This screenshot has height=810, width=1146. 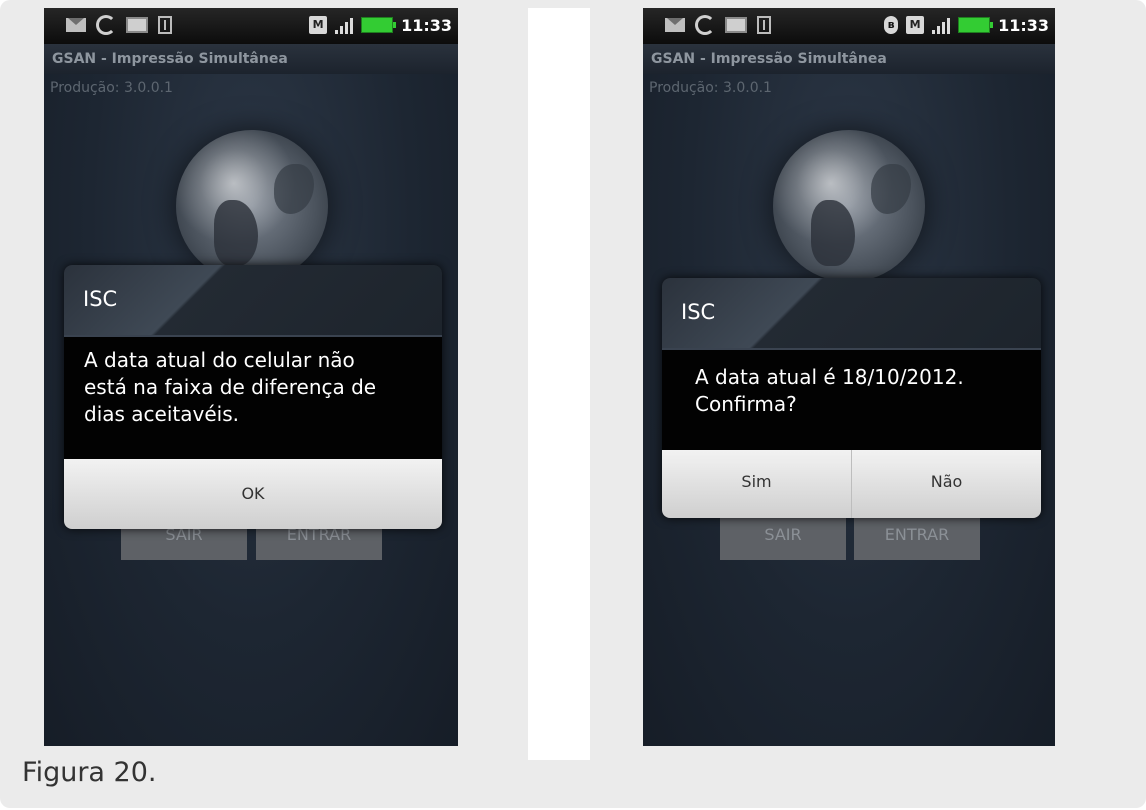 What do you see at coordinates (756, 484) in the screenshot?
I see `yes-button: Sim` at bounding box center [756, 484].